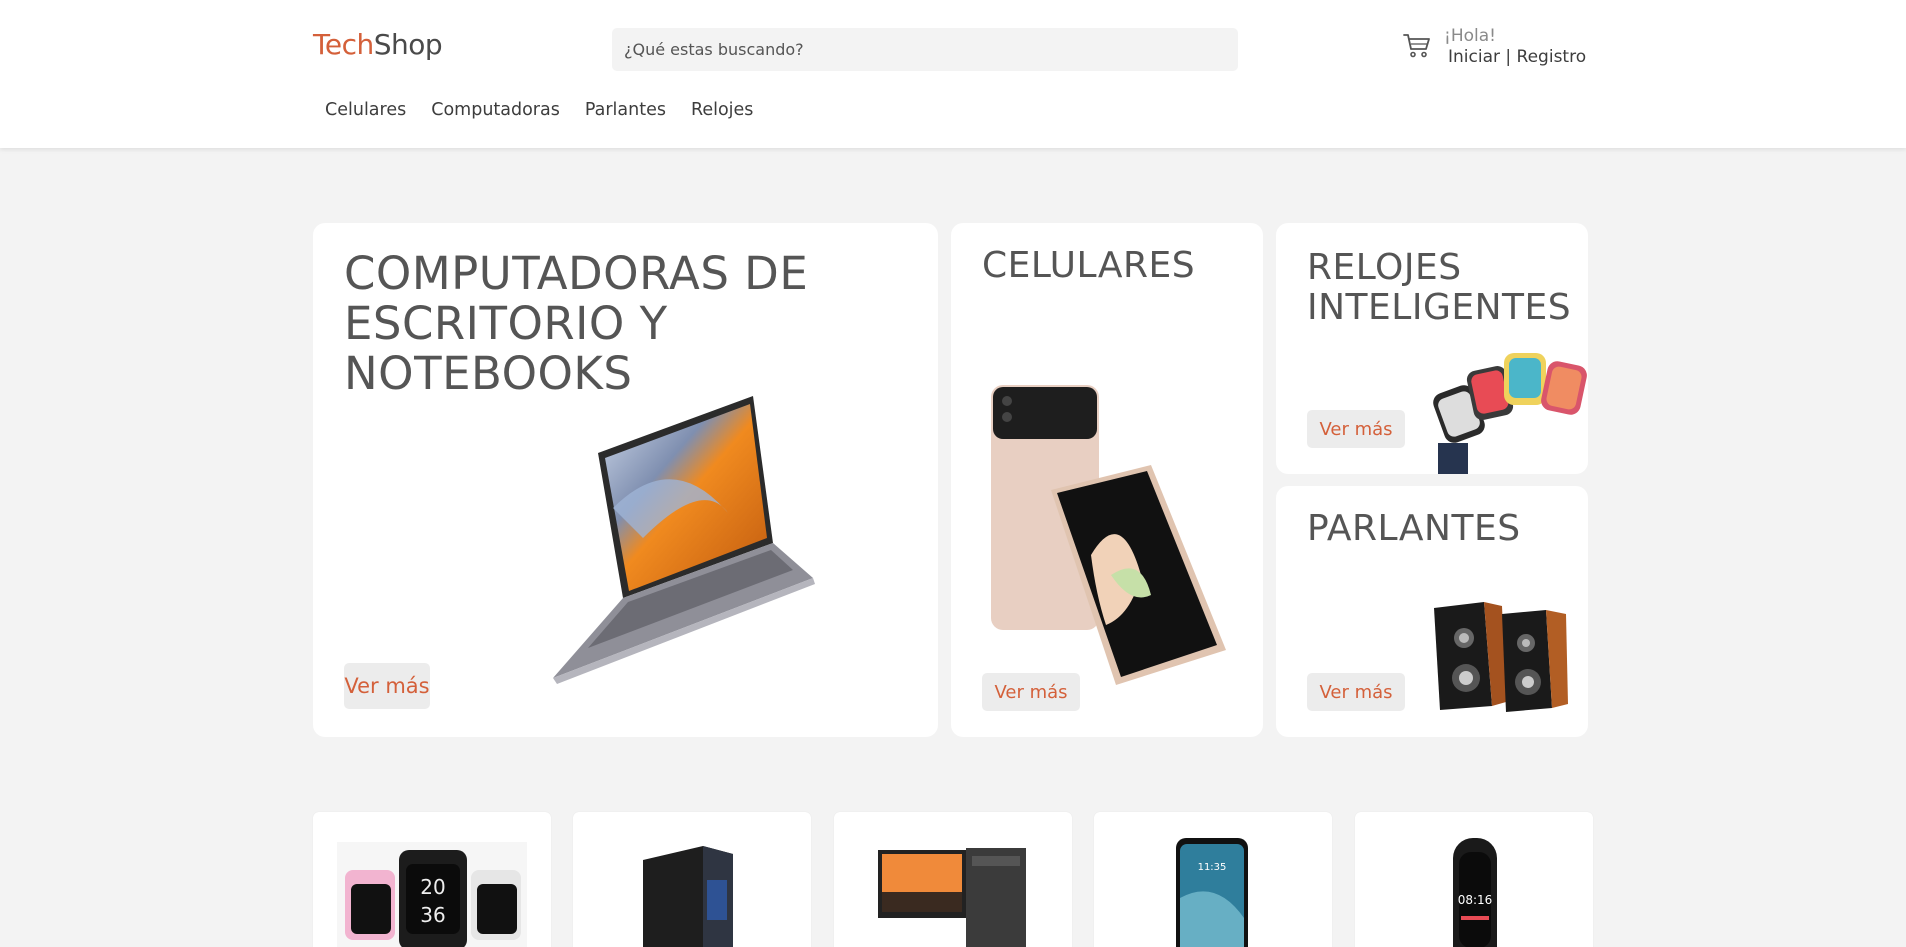  I want to click on logo-tech: Tech, so click(343, 44).